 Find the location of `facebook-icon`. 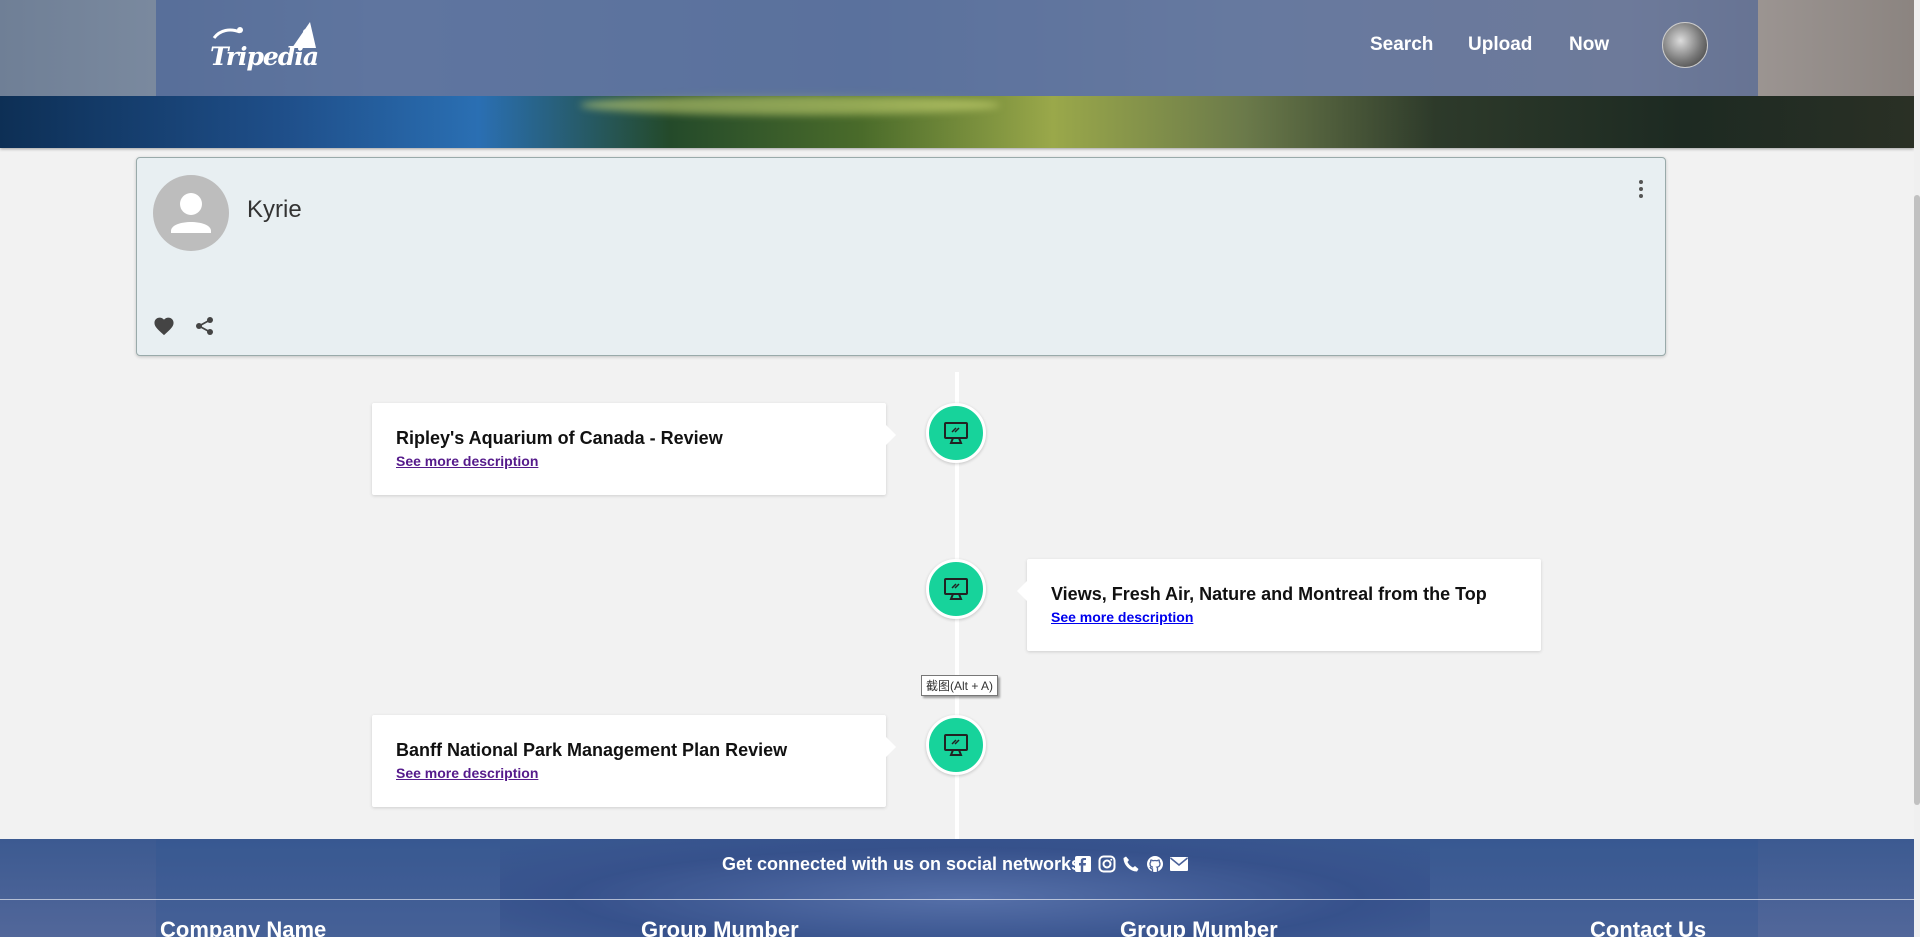

facebook-icon is located at coordinates (1082, 863).